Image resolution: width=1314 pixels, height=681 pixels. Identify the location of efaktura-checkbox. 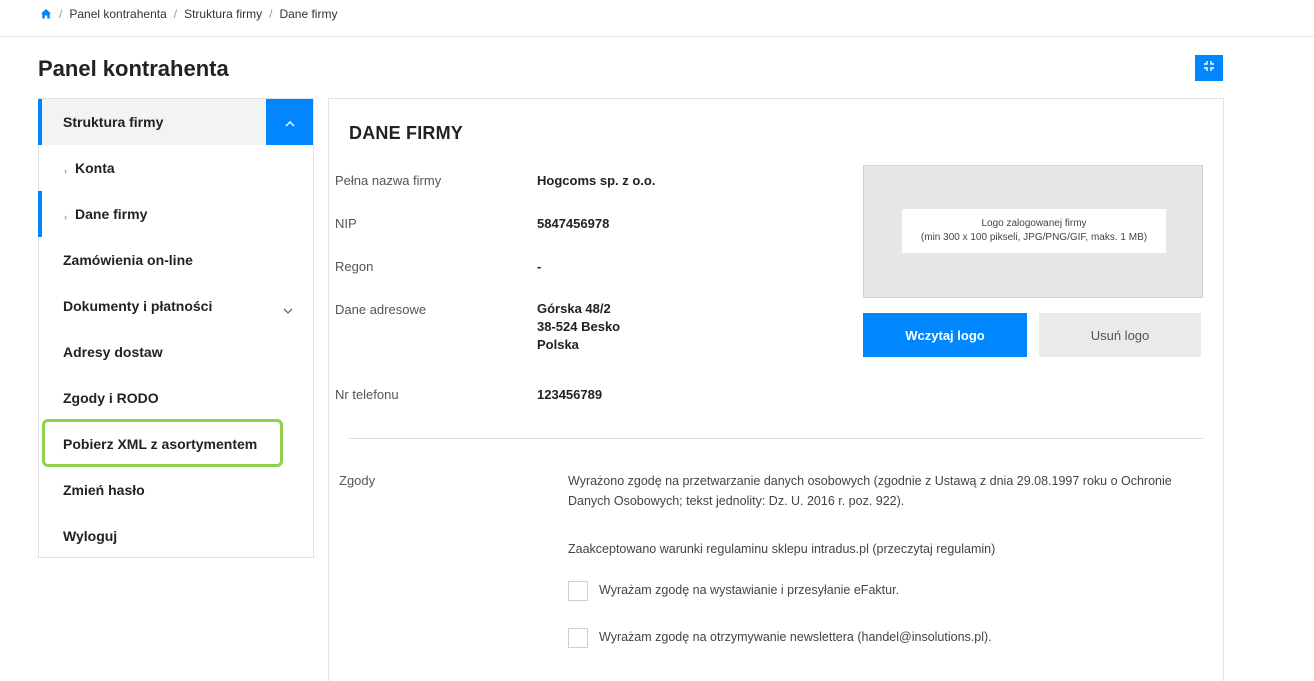
(578, 591).